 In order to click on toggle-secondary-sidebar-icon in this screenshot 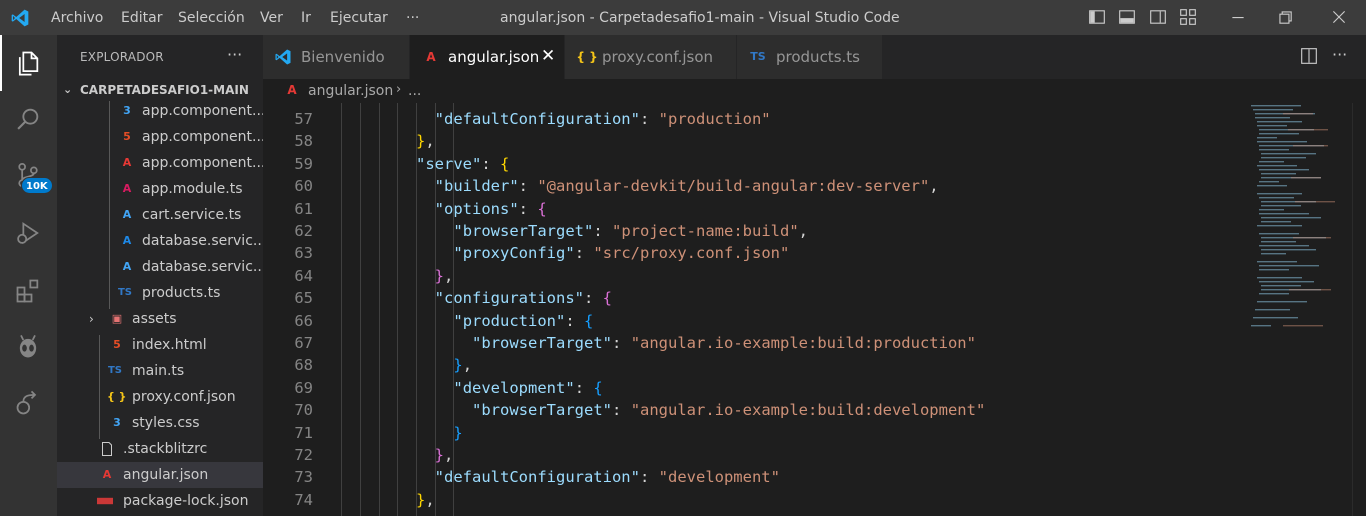, I will do `click(1158, 17)`.